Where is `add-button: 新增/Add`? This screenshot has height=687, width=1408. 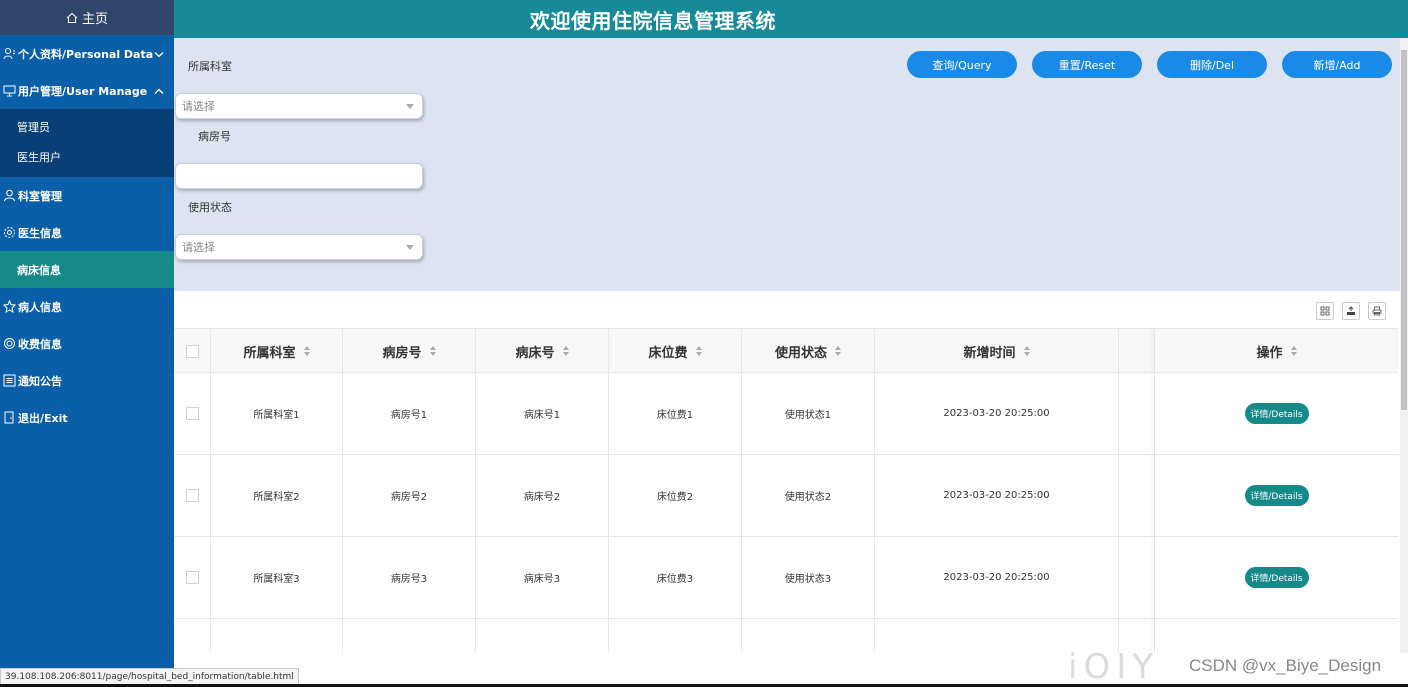 add-button: 新增/Add is located at coordinates (1337, 64).